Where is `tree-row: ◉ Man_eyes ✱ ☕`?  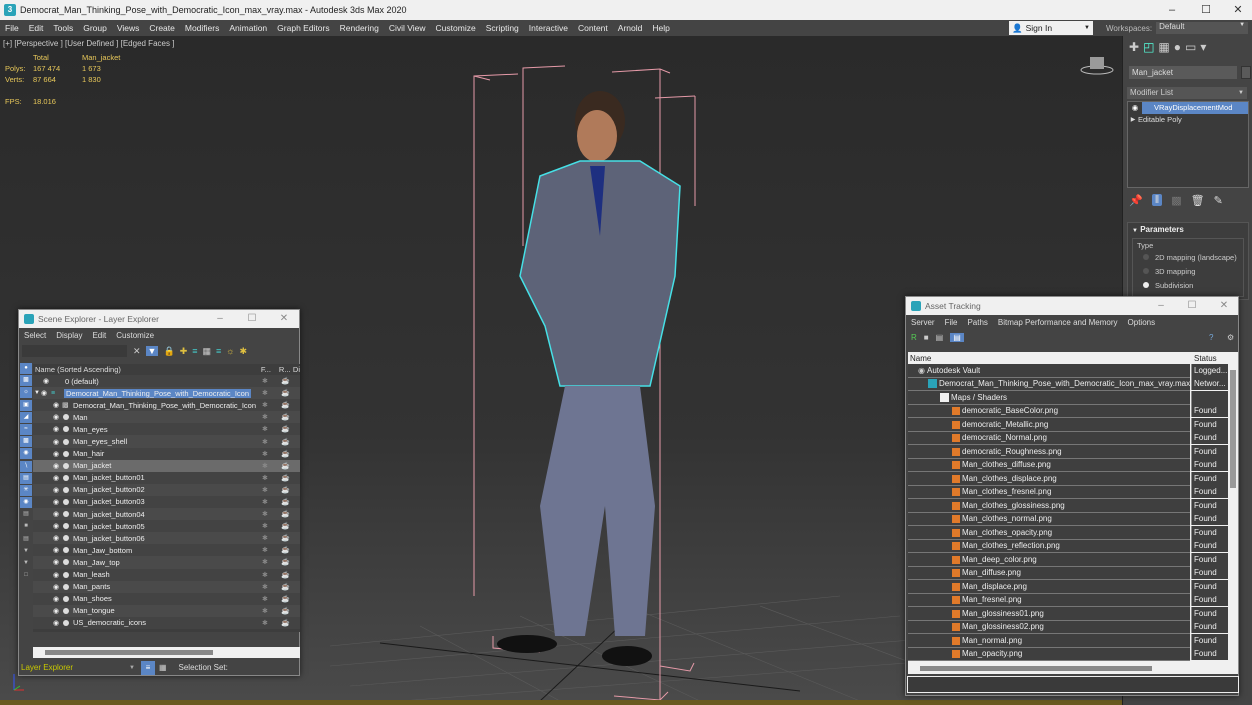 tree-row: ◉ Man_eyes ✱ ☕ is located at coordinates (166, 429).